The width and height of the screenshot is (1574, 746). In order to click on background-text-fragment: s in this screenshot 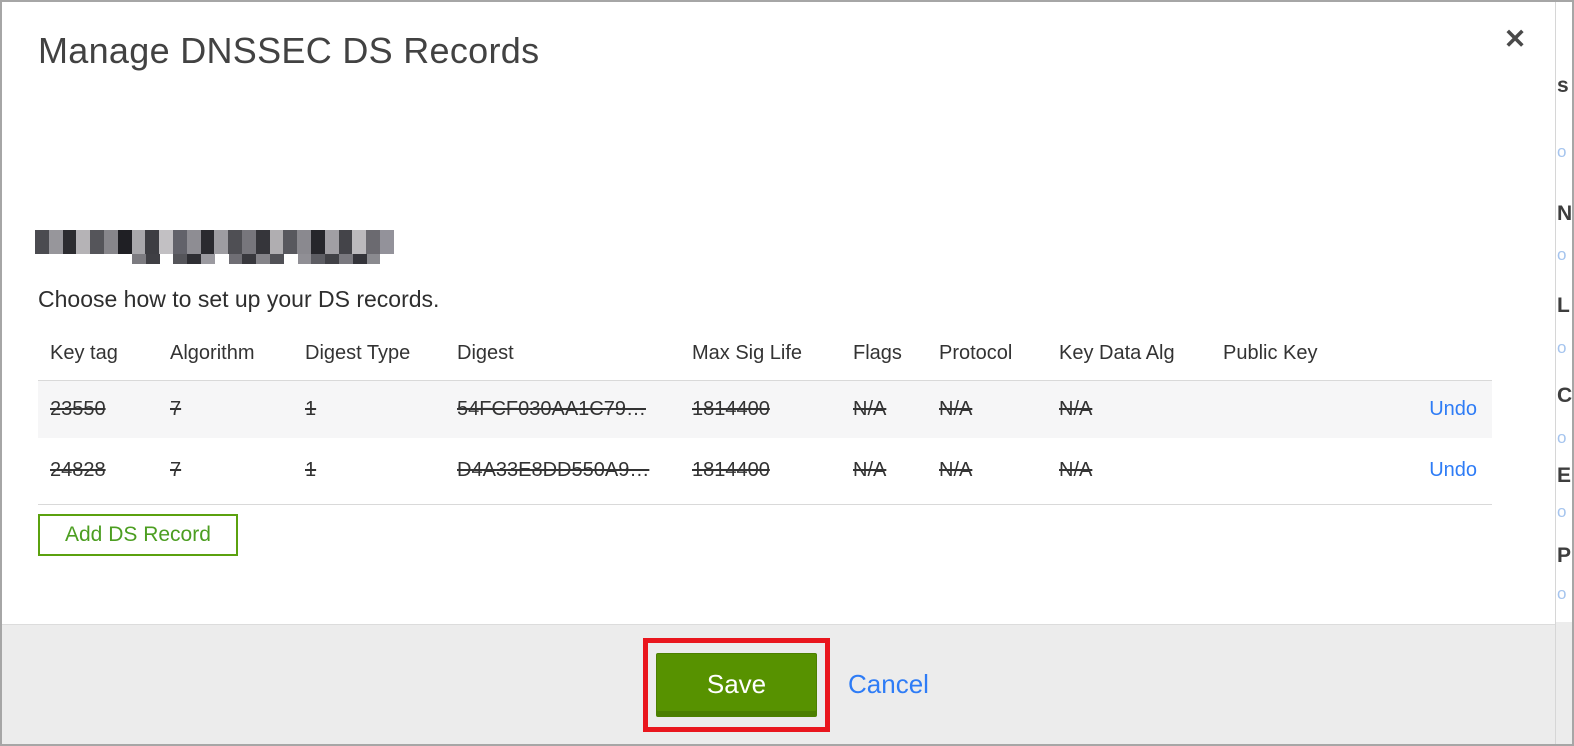, I will do `click(1563, 85)`.